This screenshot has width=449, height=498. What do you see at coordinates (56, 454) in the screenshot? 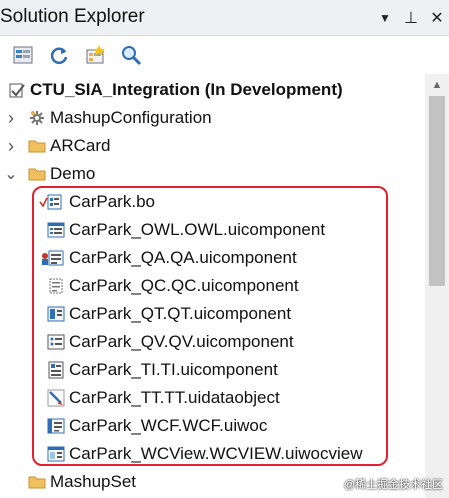
I see `work-center-view-icon` at bounding box center [56, 454].